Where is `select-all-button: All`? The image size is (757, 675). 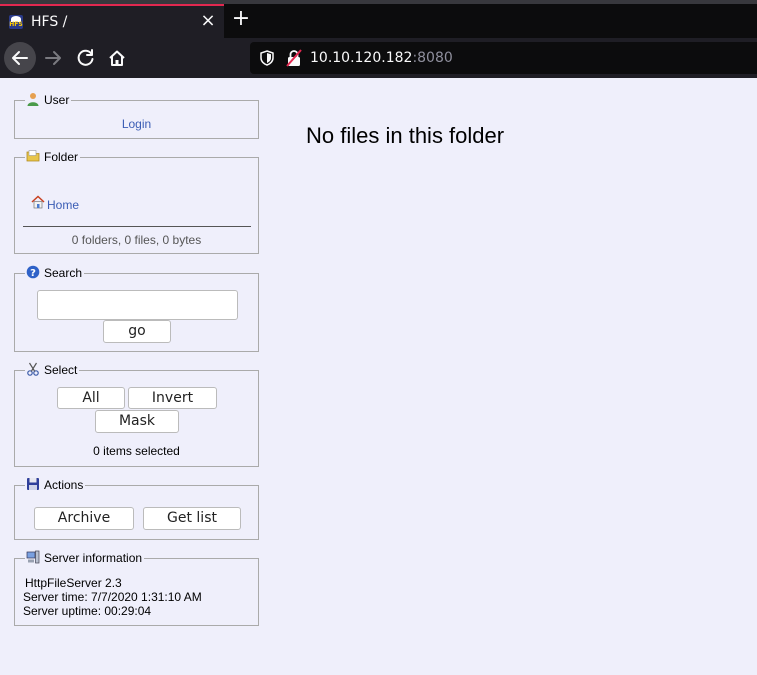
select-all-button: All is located at coordinates (91, 398).